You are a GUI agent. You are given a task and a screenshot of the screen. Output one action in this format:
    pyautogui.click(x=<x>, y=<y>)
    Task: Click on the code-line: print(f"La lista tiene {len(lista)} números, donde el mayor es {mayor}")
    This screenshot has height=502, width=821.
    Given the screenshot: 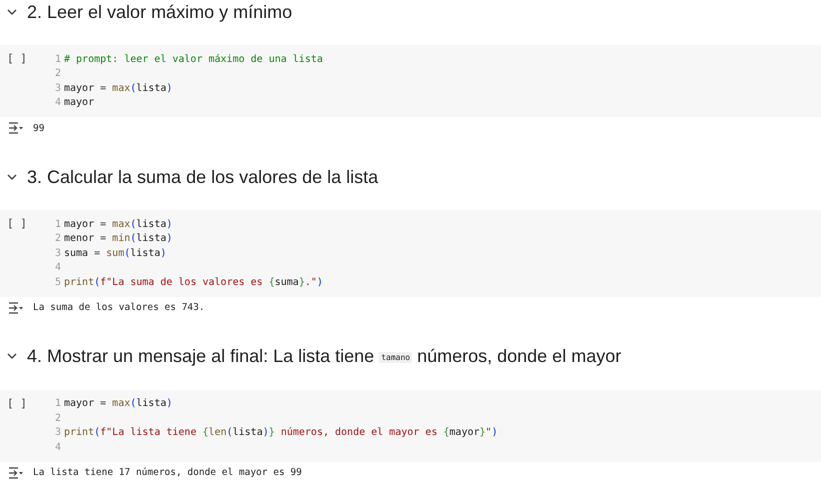 What is the action you would take?
    pyautogui.click(x=281, y=432)
    